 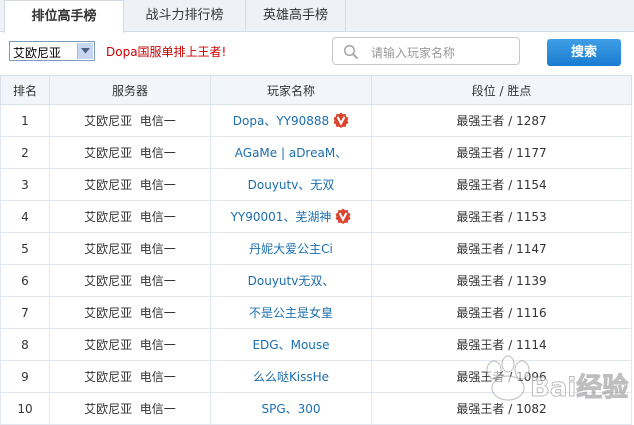 I want to click on dan-points-cell-text: 最强王者 / 1139, so click(x=501, y=281).